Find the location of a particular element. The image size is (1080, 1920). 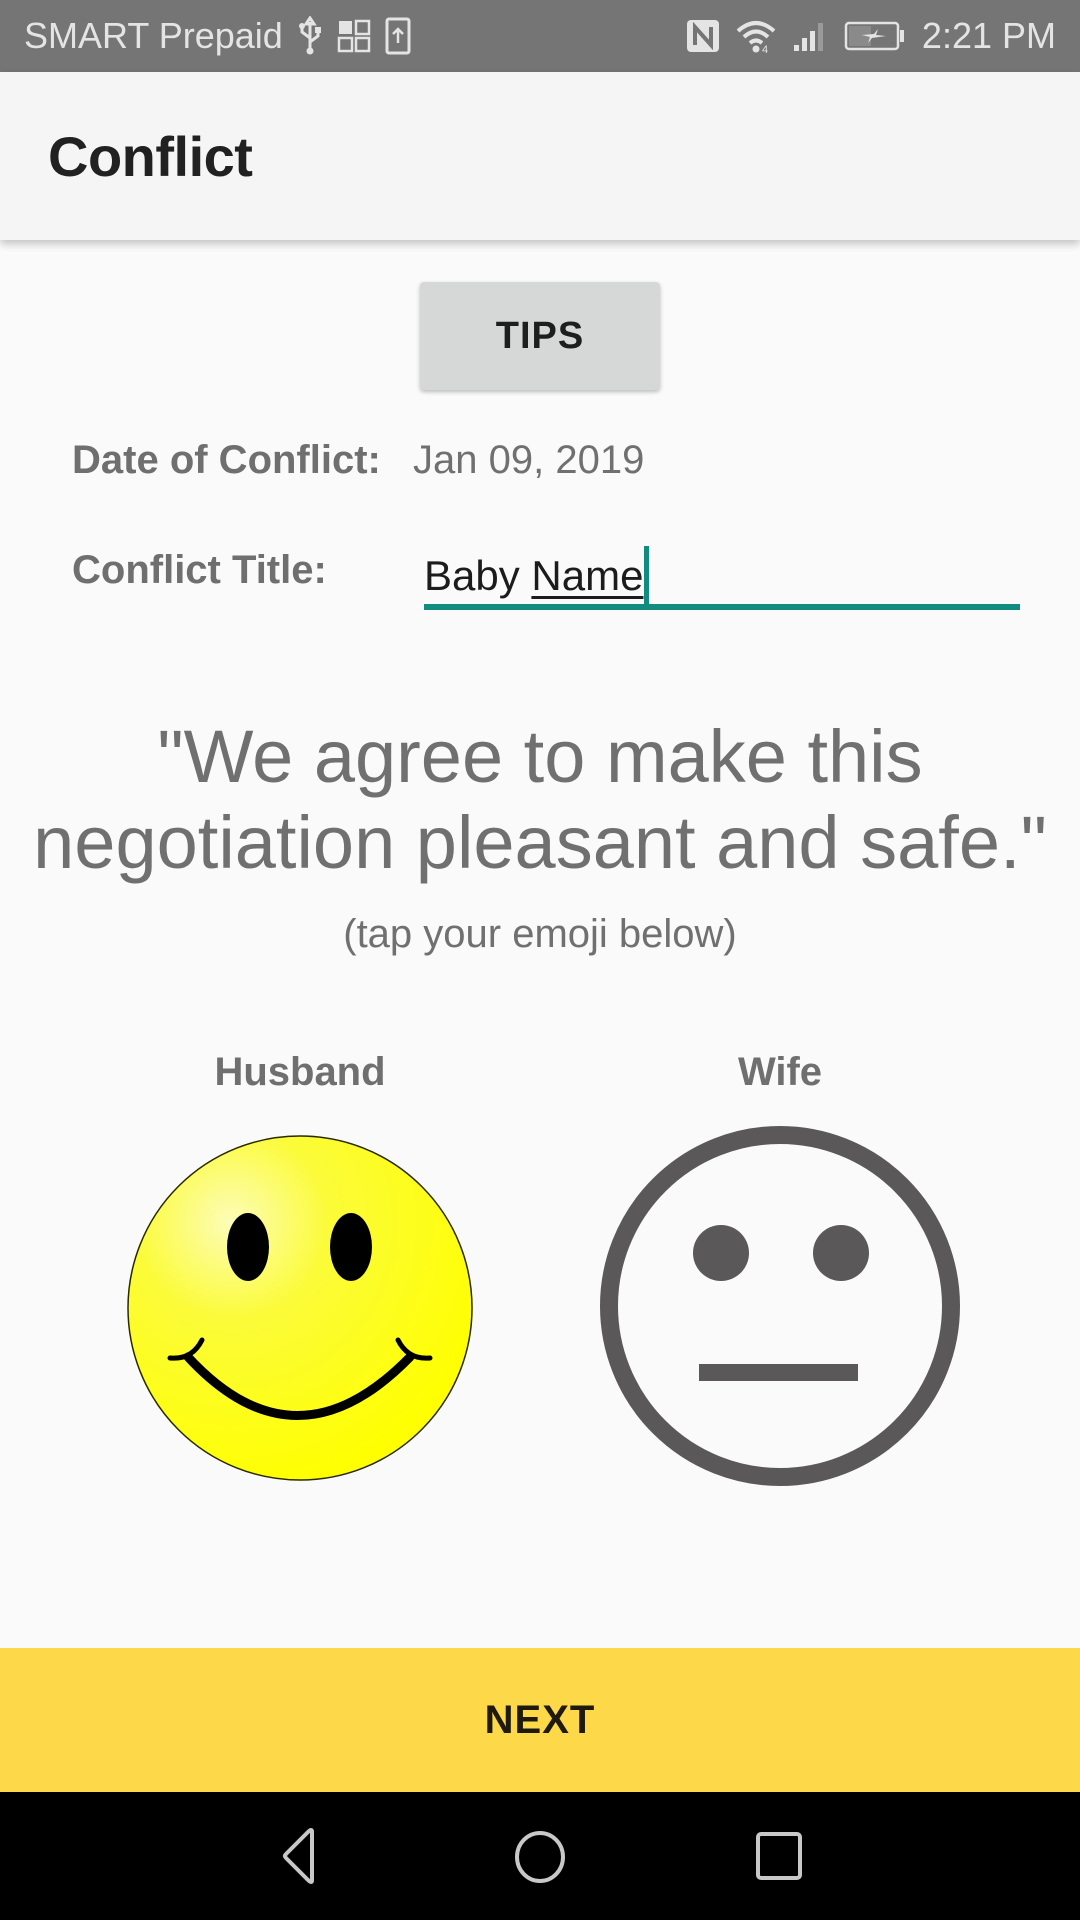

navigation-bar is located at coordinates (540, 1856).